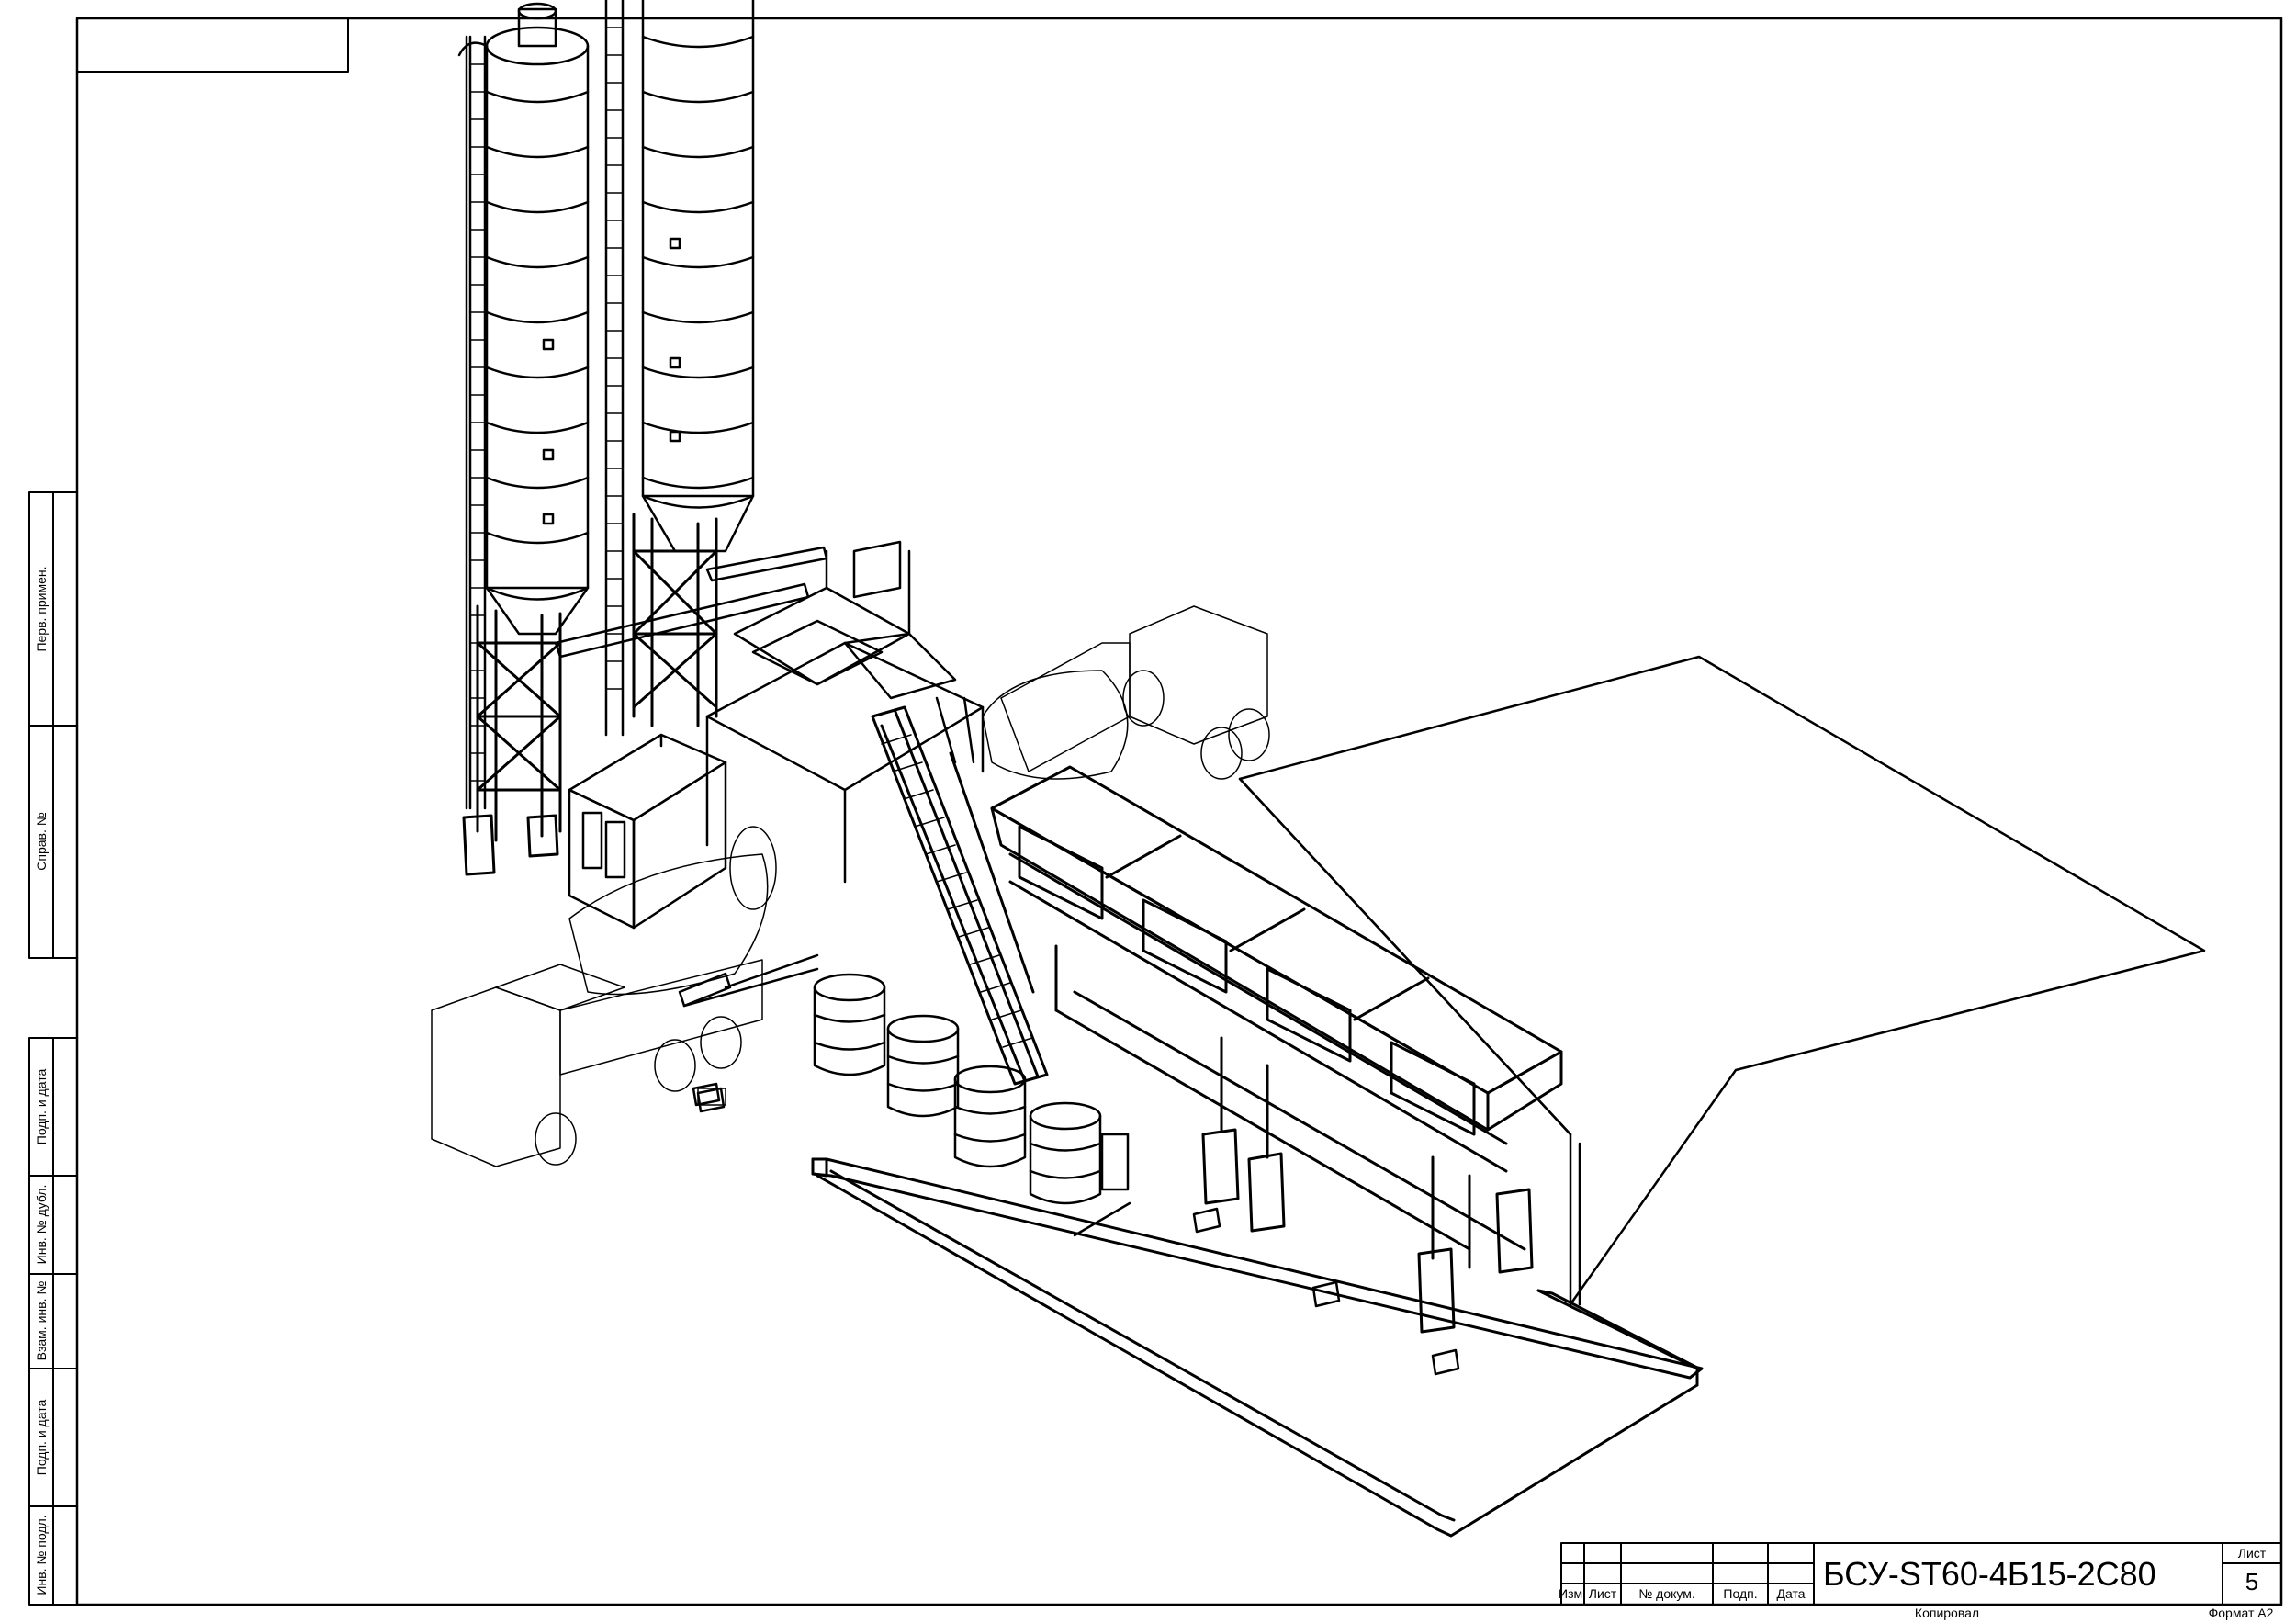  What do you see at coordinates (512, 740) in the screenshot?
I see `silo-left-support-frame` at bounding box center [512, 740].